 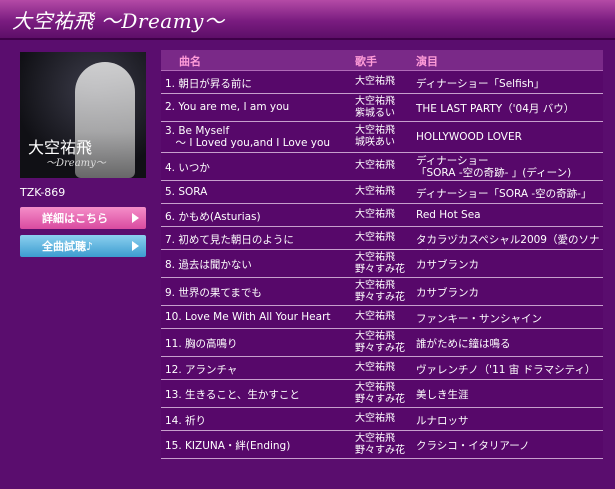 I want to click on show-name: ルナロッサ, so click(x=442, y=420).